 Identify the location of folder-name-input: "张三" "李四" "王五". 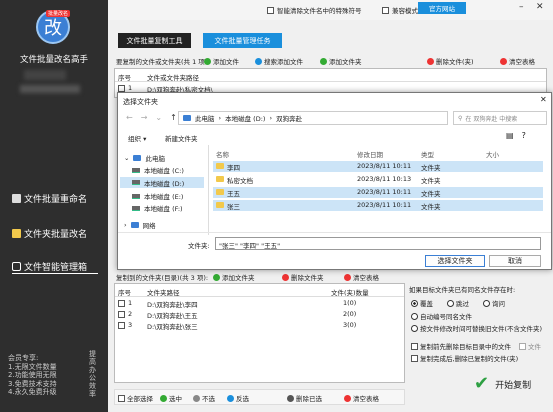
(378, 243).